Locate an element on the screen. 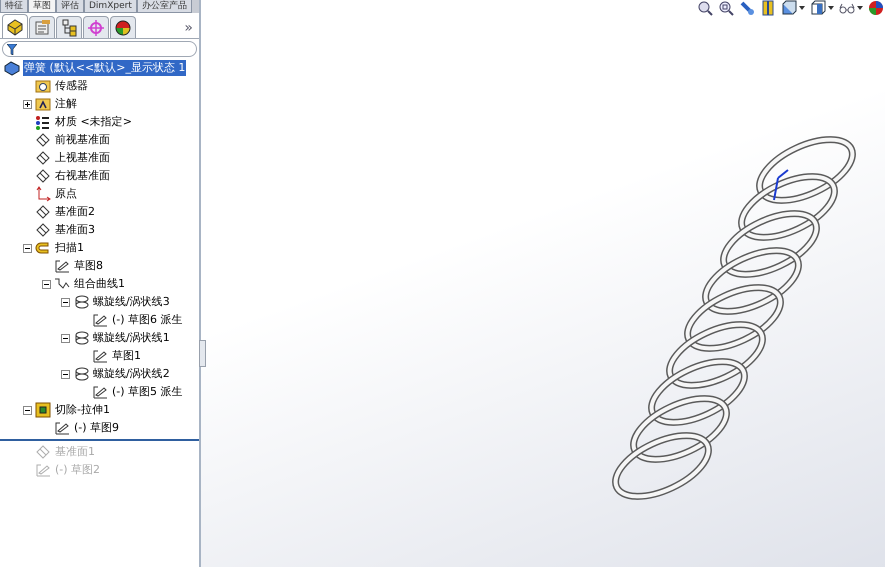 The width and height of the screenshot is (885, 567). property-icon is located at coordinates (42, 28).